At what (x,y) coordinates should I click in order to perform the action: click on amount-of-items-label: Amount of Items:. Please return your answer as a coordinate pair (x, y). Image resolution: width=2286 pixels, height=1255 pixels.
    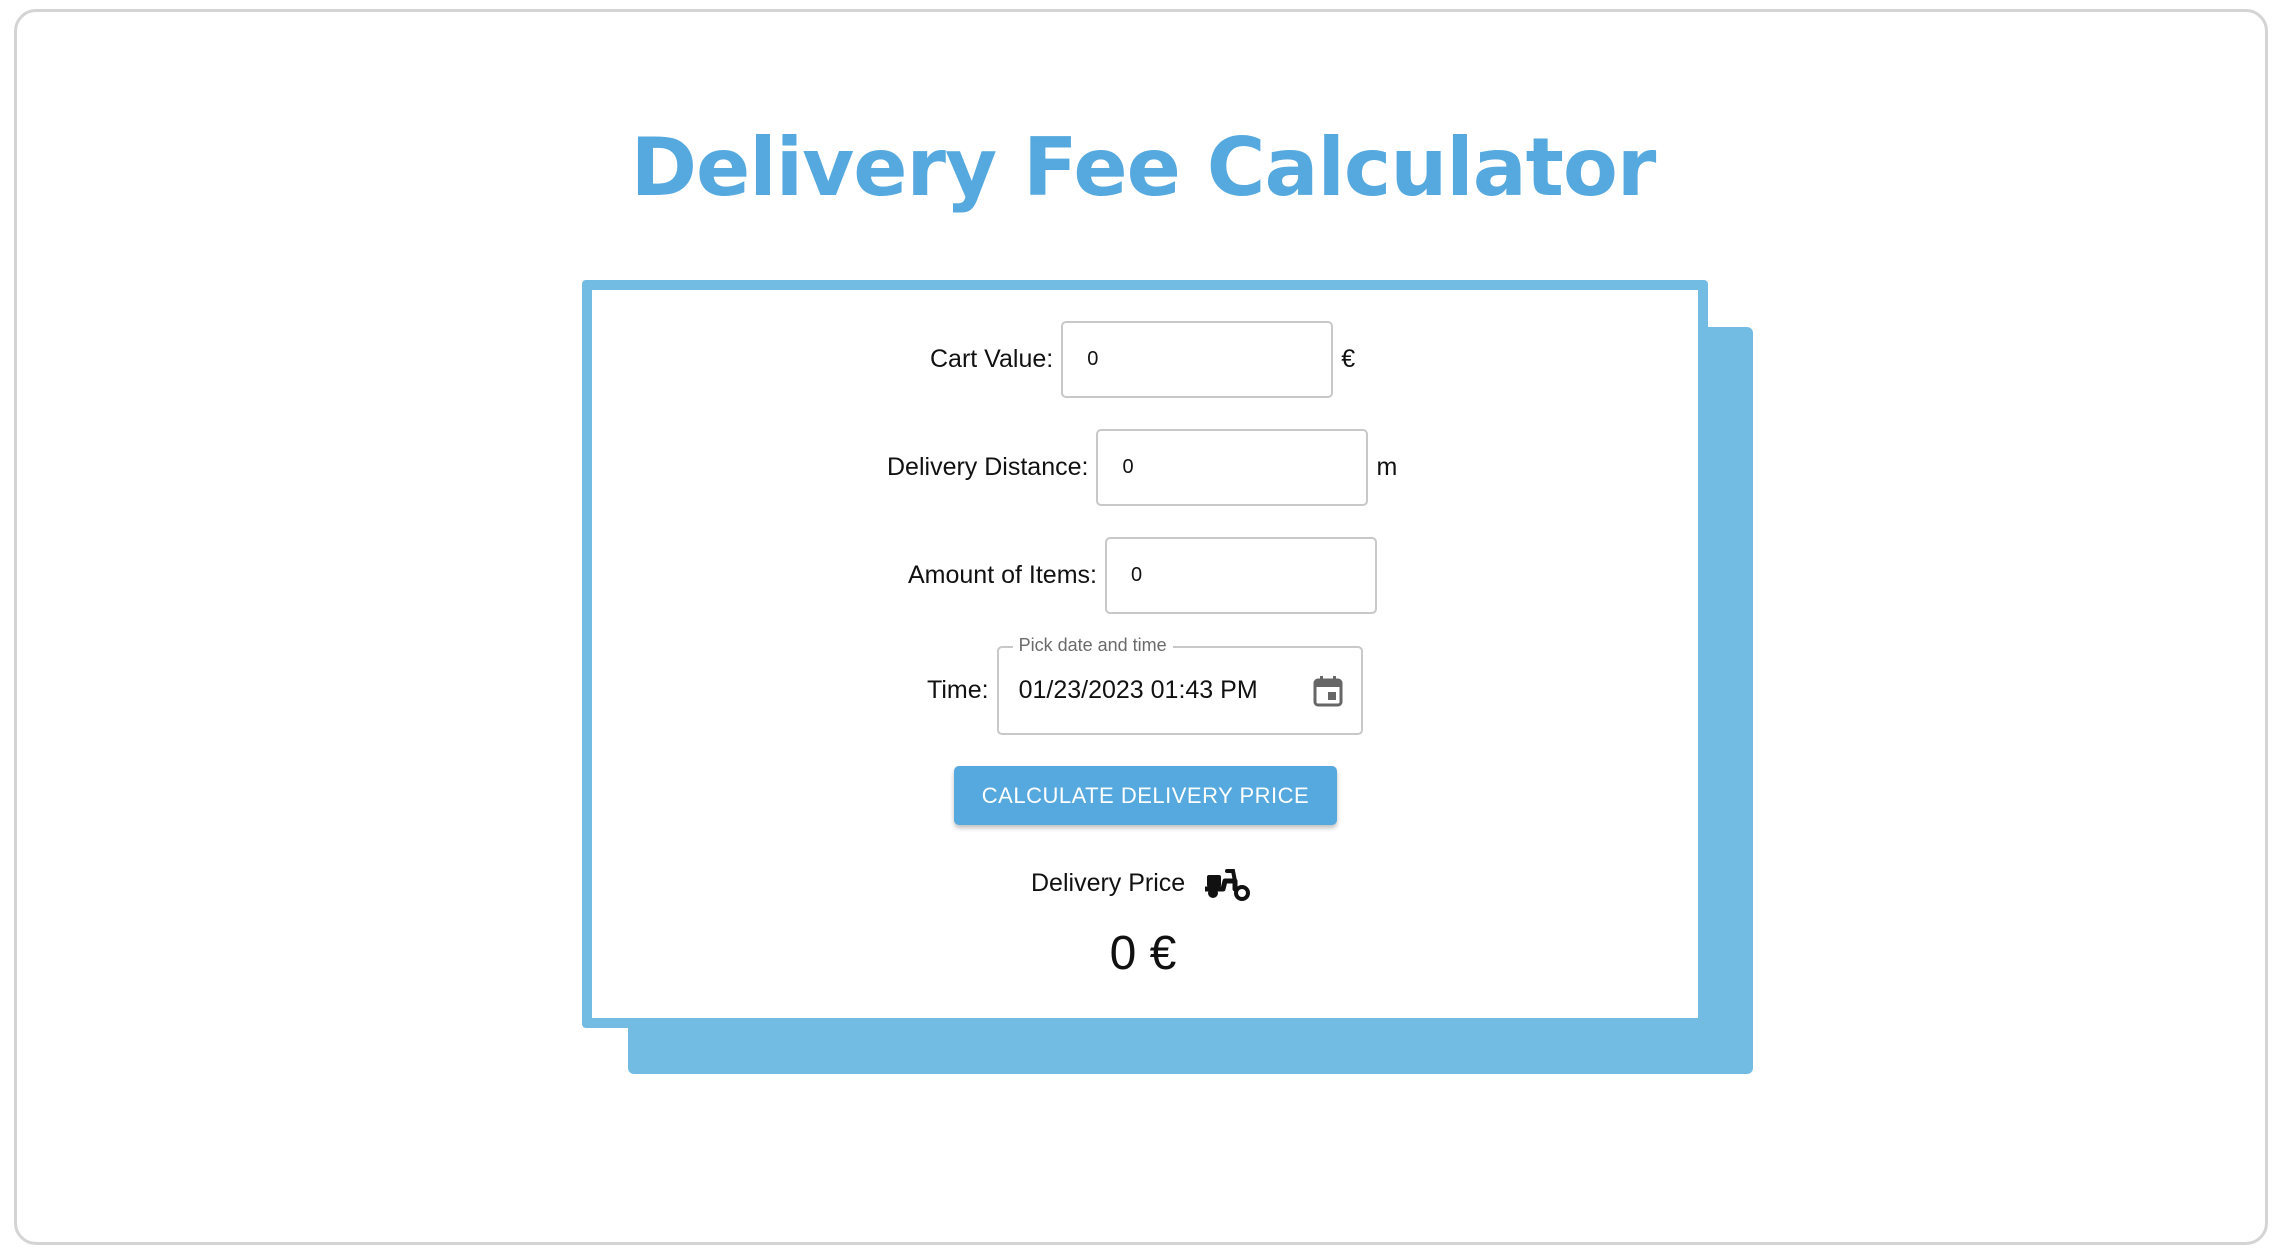
    Looking at the image, I should click on (1002, 575).